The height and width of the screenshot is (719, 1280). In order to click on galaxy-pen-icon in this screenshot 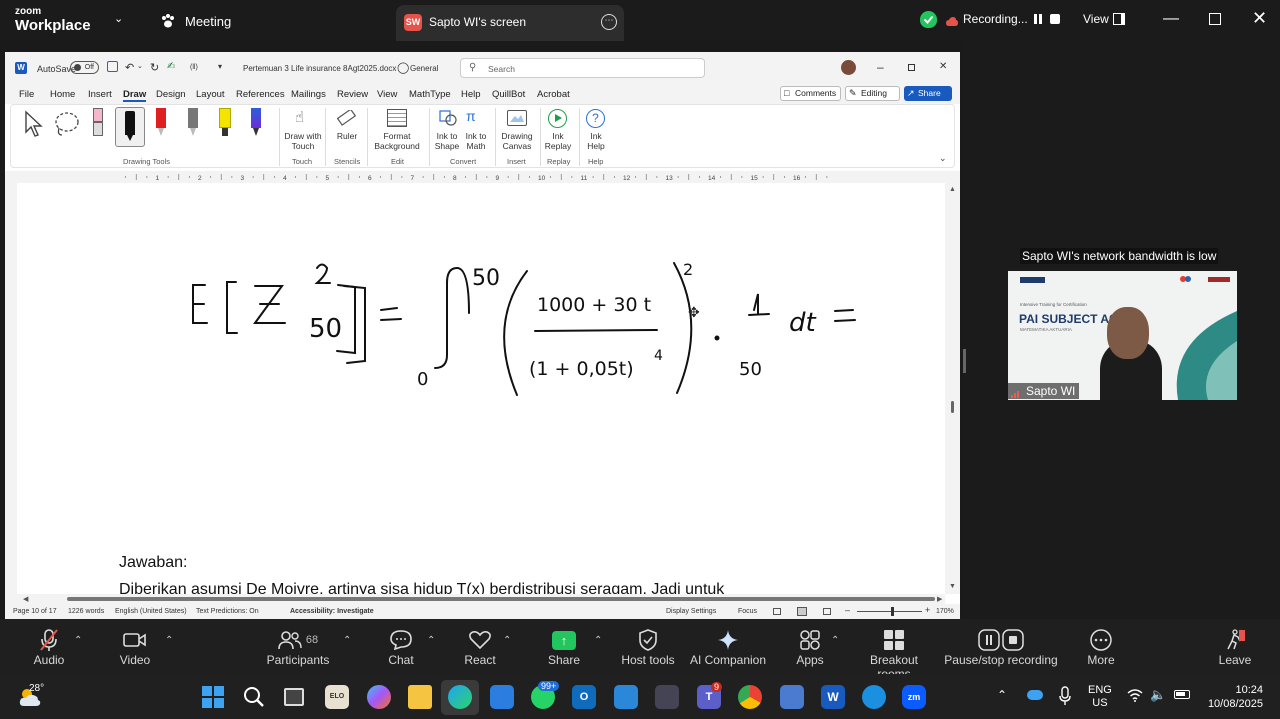, I will do `click(256, 123)`.